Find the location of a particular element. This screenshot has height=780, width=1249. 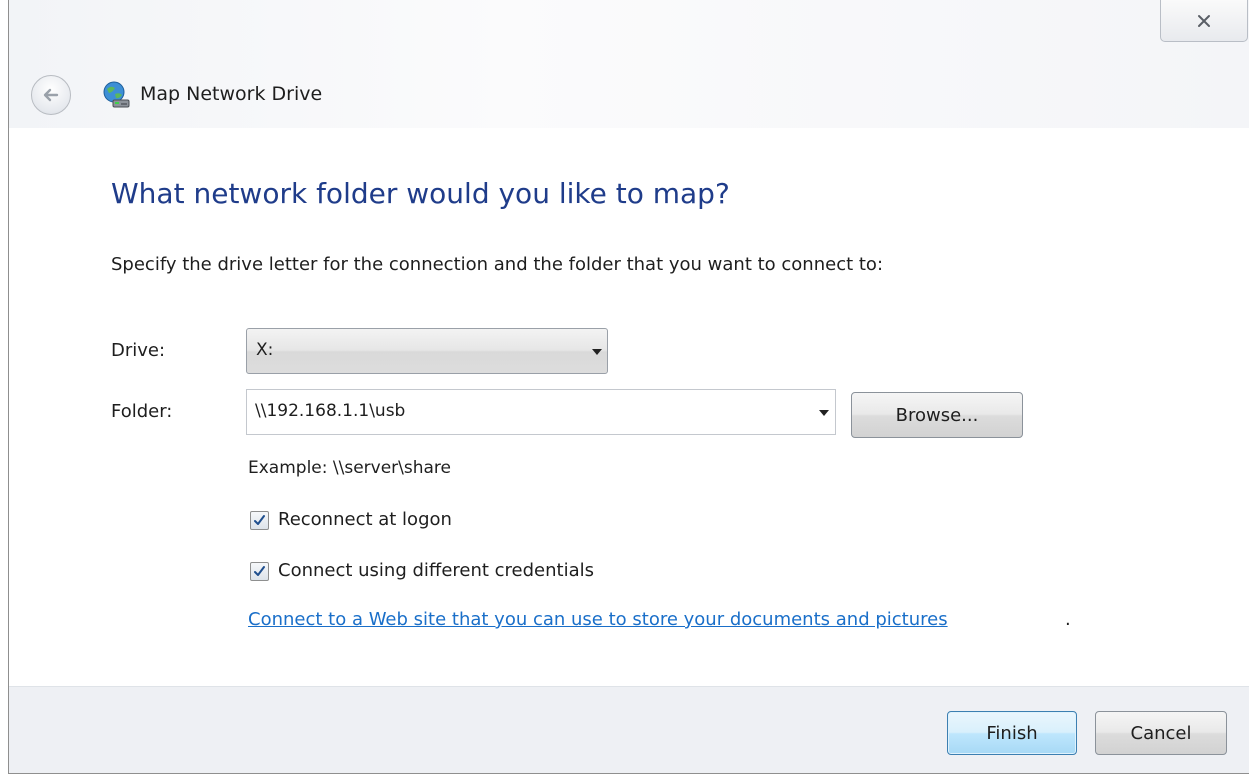

back-button is located at coordinates (51, 95).